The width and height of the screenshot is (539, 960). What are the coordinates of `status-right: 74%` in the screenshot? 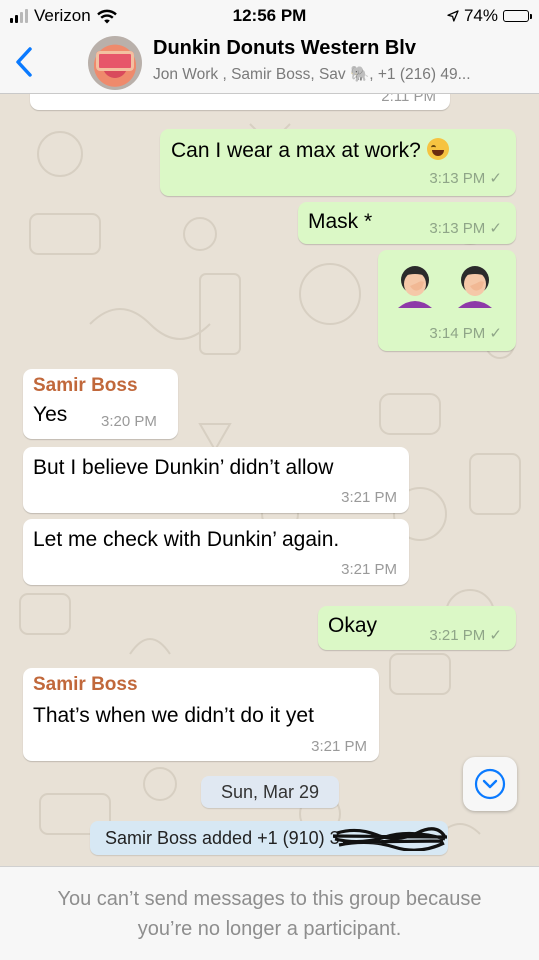 It's located at (489, 16).